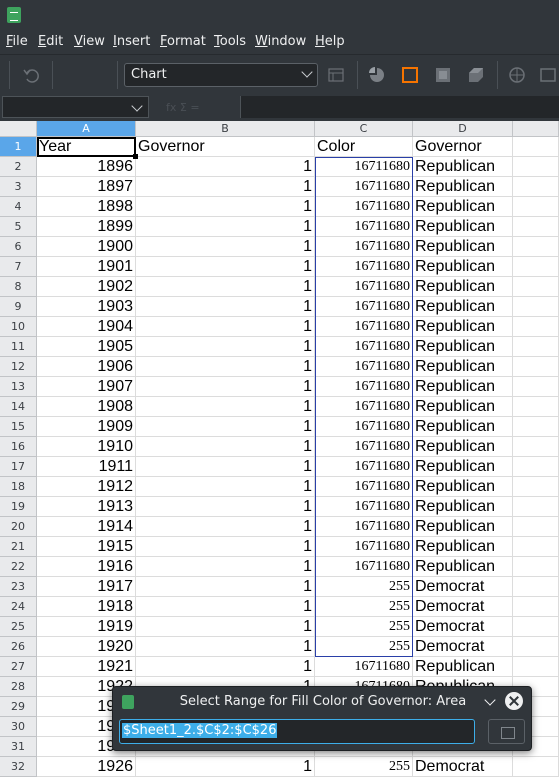 The image size is (559, 778). I want to click on row-header: 18, so click(18, 487).